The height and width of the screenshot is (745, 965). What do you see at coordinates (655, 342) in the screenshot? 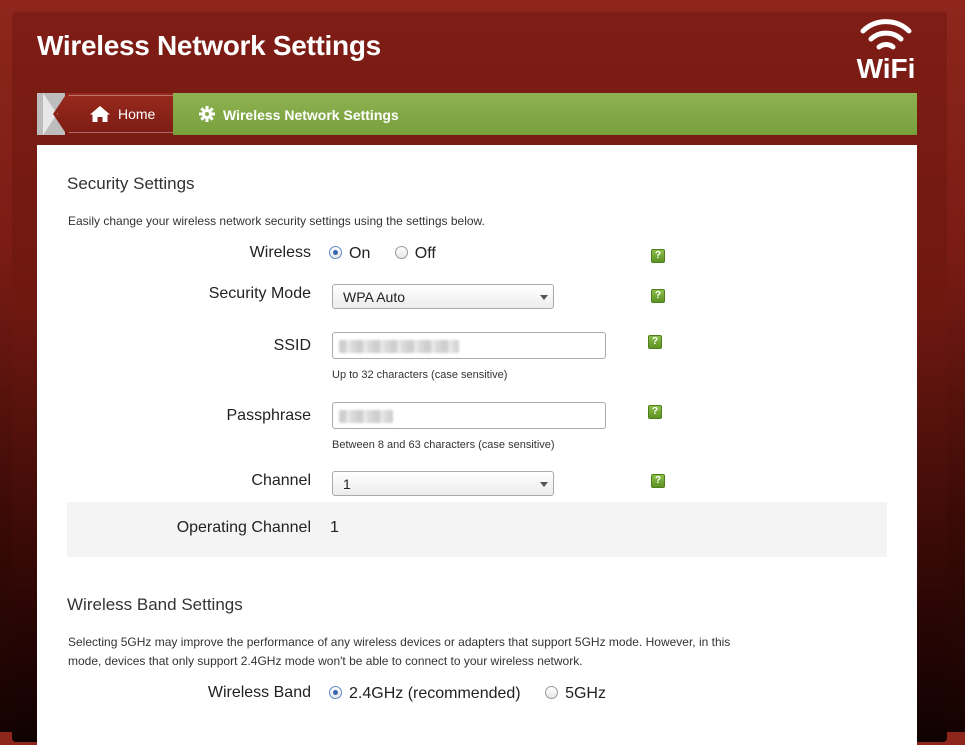
I see `ssid-help-icon: ?` at bounding box center [655, 342].